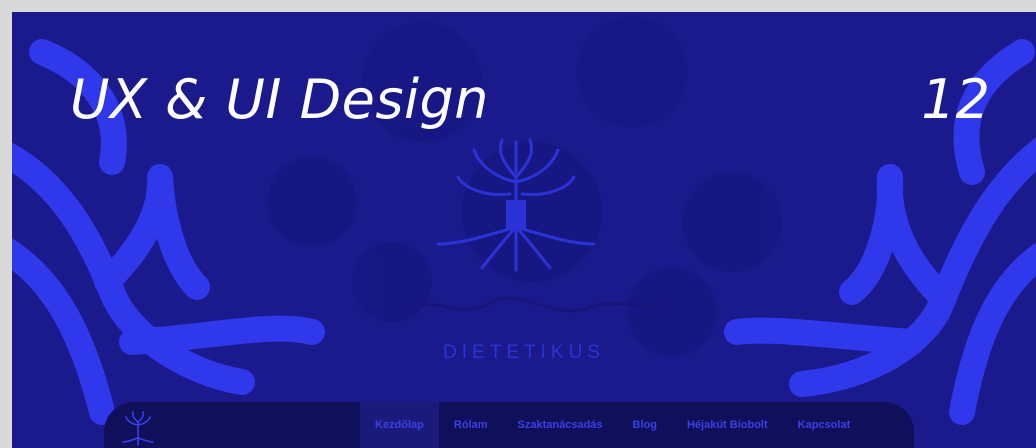  Describe the element at coordinates (280, 99) in the screenshot. I see `slide-title: UX & UI Design` at that location.